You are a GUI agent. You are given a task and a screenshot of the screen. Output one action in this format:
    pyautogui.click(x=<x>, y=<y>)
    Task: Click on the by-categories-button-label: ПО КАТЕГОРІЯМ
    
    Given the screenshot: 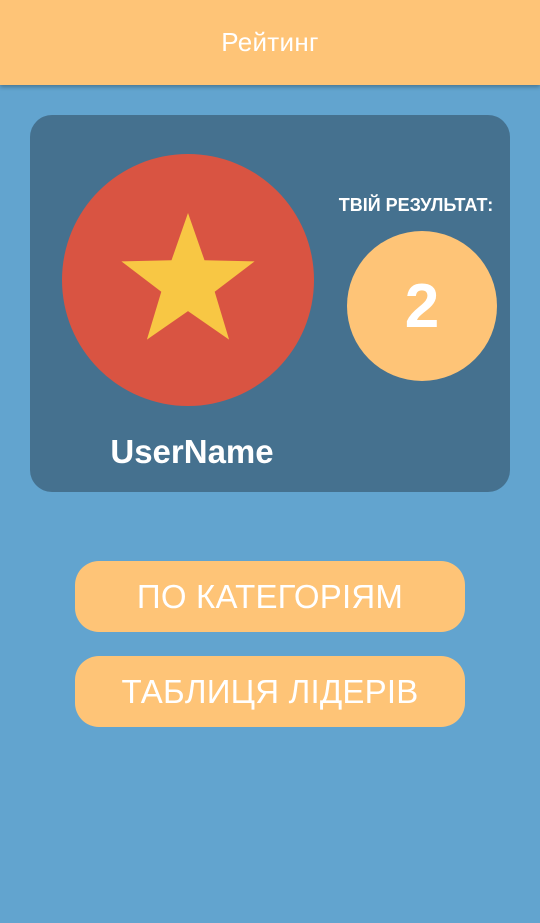 What is the action you would take?
    pyautogui.click(x=270, y=596)
    